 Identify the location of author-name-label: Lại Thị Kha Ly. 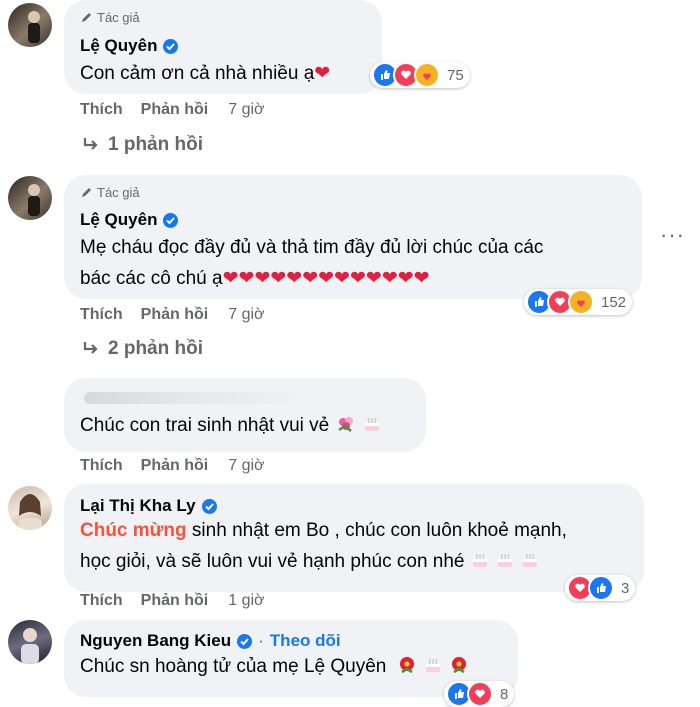
(138, 506).